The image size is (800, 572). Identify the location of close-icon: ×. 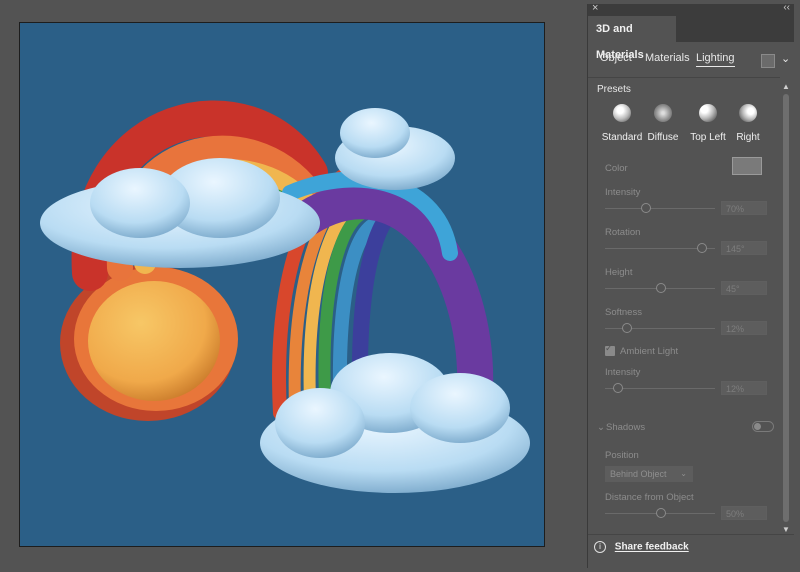
(595, 8).